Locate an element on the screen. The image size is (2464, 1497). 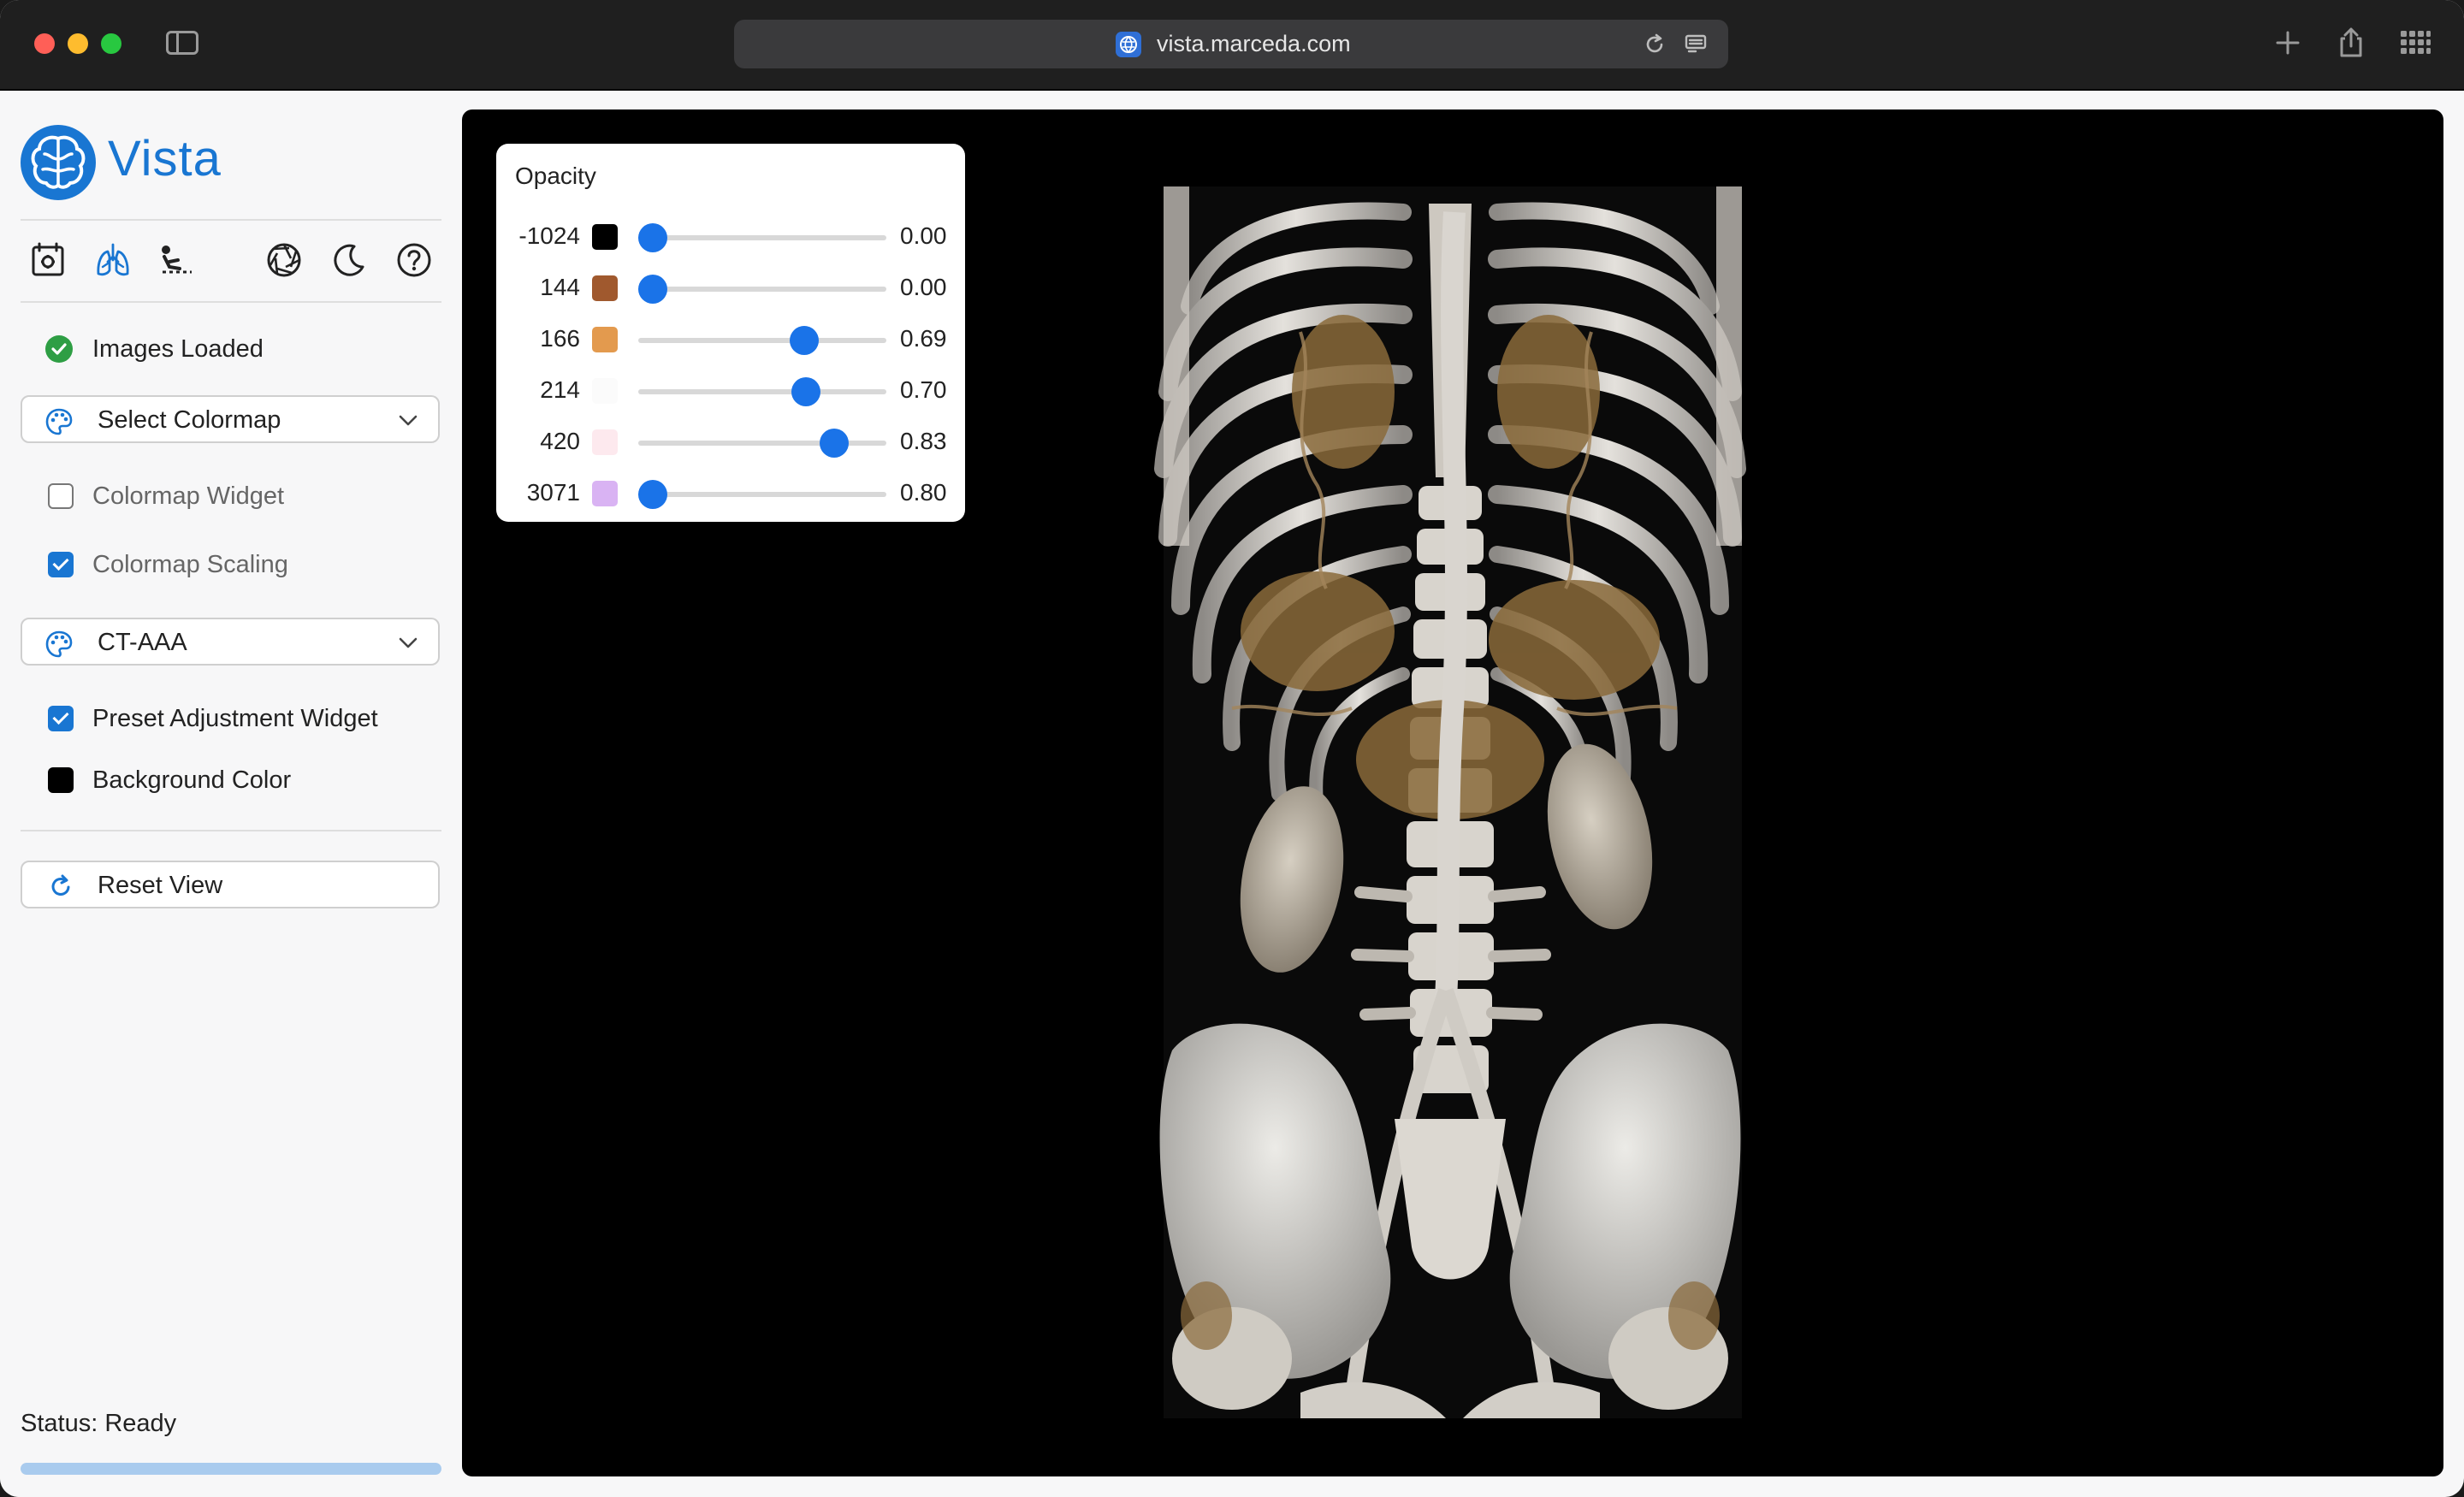
reset-view-button: Reset View is located at coordinates (230, 884).